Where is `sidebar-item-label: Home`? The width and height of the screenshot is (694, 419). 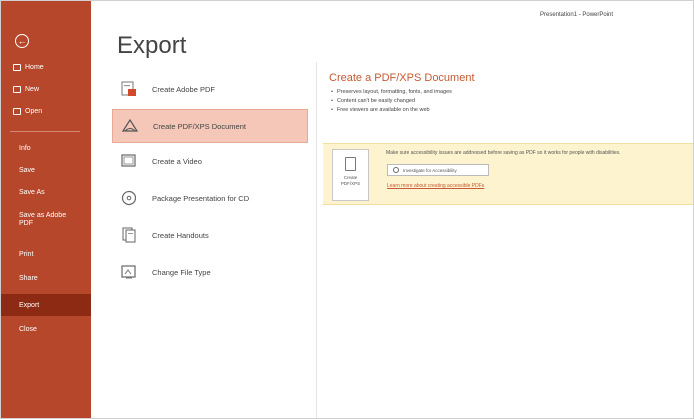
sidebar-item-label: Home is located at coordinates (34, 67).